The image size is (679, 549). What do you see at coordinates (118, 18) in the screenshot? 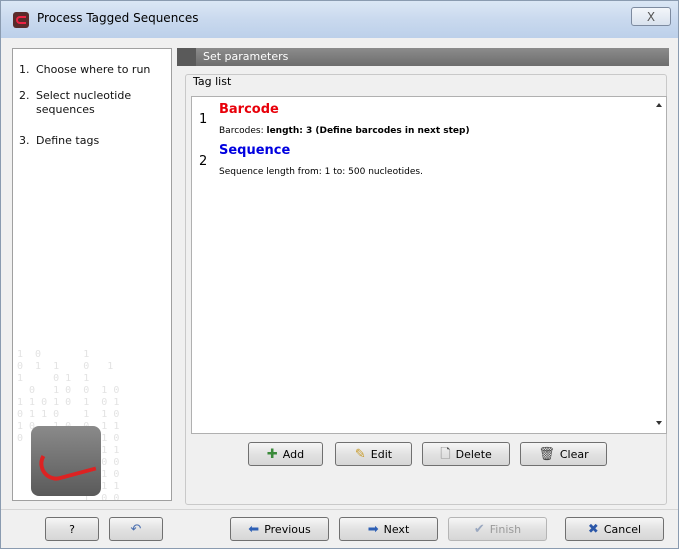
I see `window-title: Process Tagged Sequences` at bounding box center [118, 18].